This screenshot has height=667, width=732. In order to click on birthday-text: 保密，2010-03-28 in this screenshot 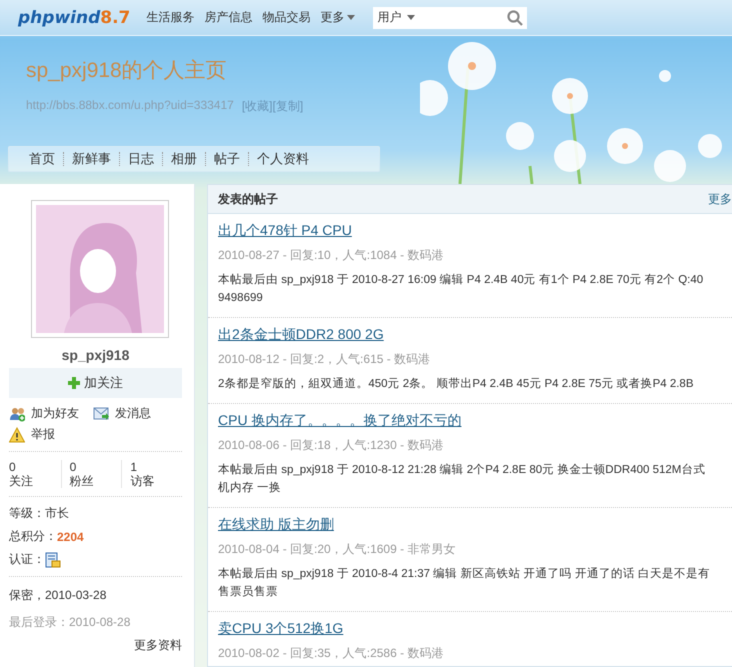, I will do `click(58, 595)`.